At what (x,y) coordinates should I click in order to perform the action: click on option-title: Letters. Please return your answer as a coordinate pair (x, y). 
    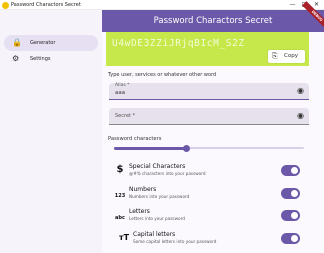
    Looking at the image, I should click on (139, 211).